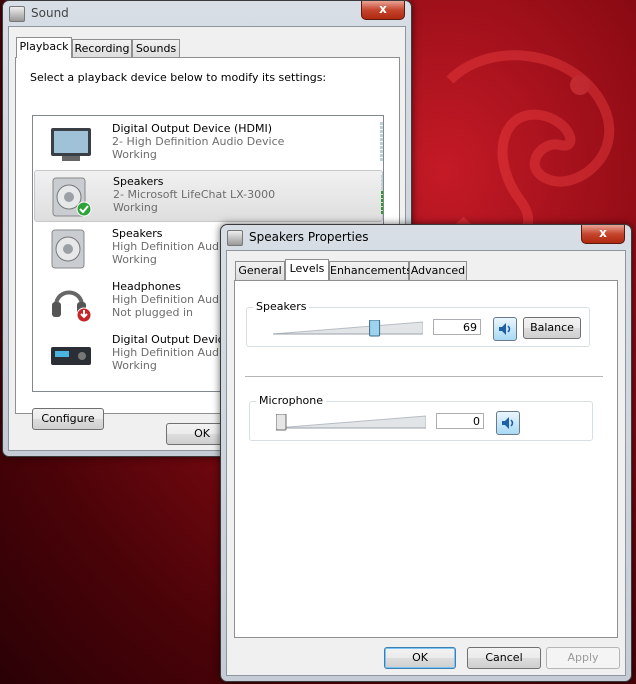 The image size is (636, 684). What do you see at coordinates (72, 197) in the screenshot?
I see `speaker-default-icon` at bounding box center [72, 197].